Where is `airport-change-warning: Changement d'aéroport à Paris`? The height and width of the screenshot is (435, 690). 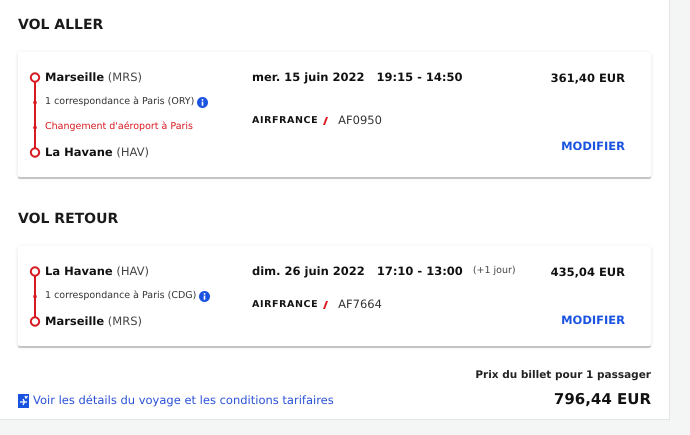 airport-change-warning: Changement d'aéroport à Paris is located at coordinates (119, 127).